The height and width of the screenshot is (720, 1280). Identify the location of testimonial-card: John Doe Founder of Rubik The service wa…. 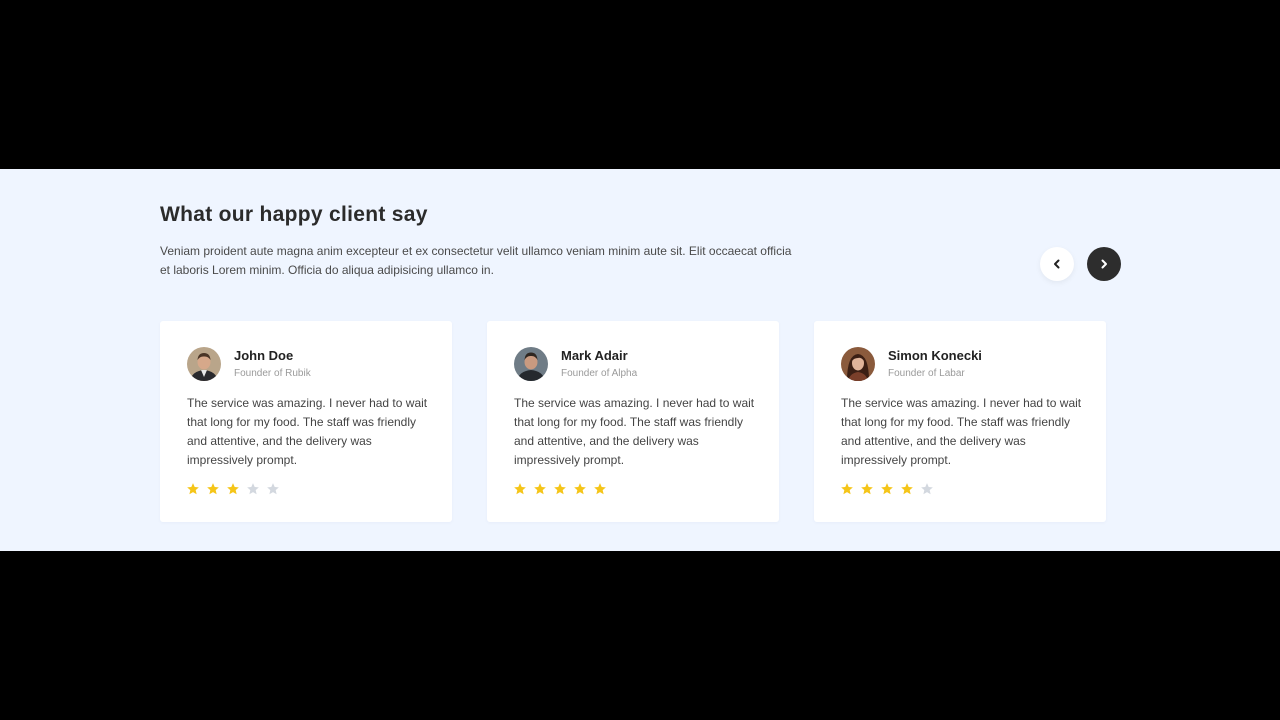
(306, 421).